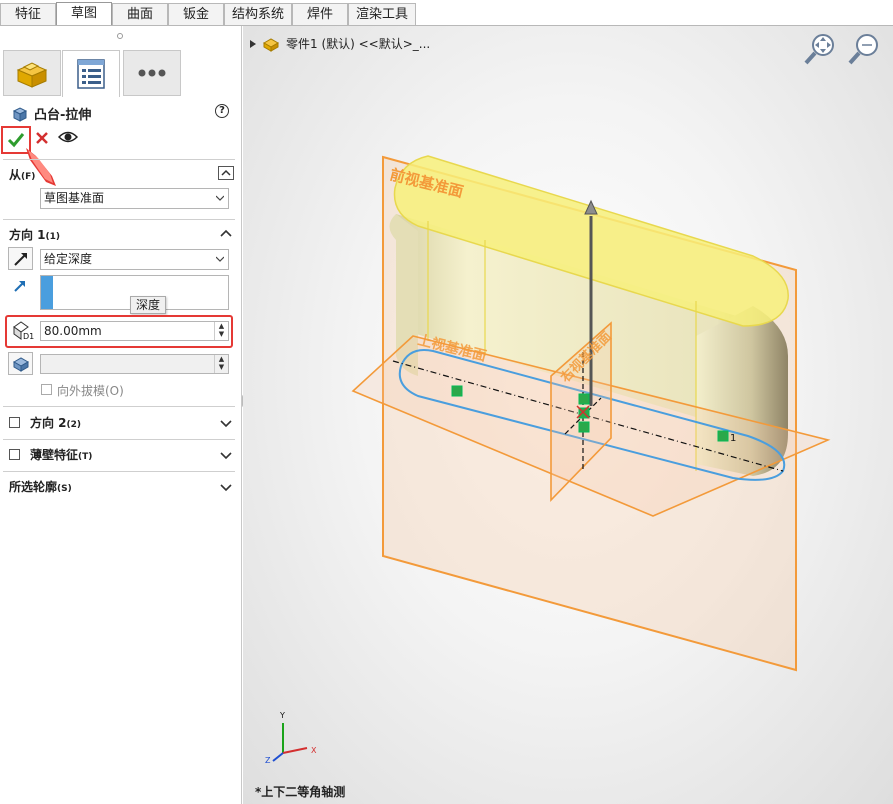 The width and height of the screenshot is (893, 804). What do you see at coordinates (23, 331) in the screenshot?
I see `depth-icon: D1` at bounding box center [23, 331].